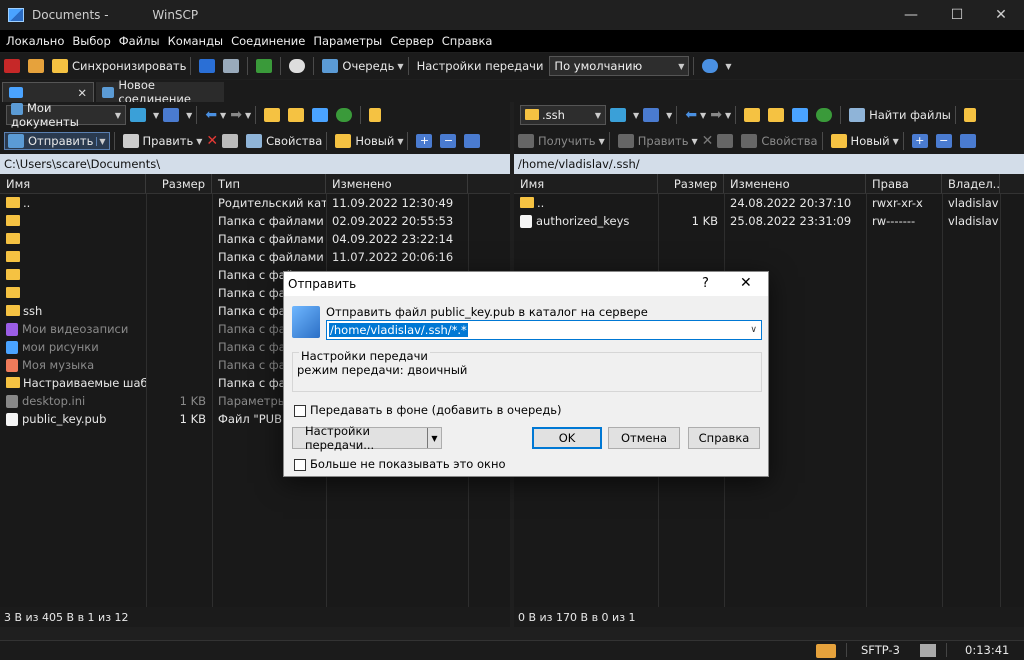 The height and width of the screenshot is (660, 1024). Describe the element at coordinates (624, 115) in the screenshot. I see `remote-open-folder-button: ▼` at that location.